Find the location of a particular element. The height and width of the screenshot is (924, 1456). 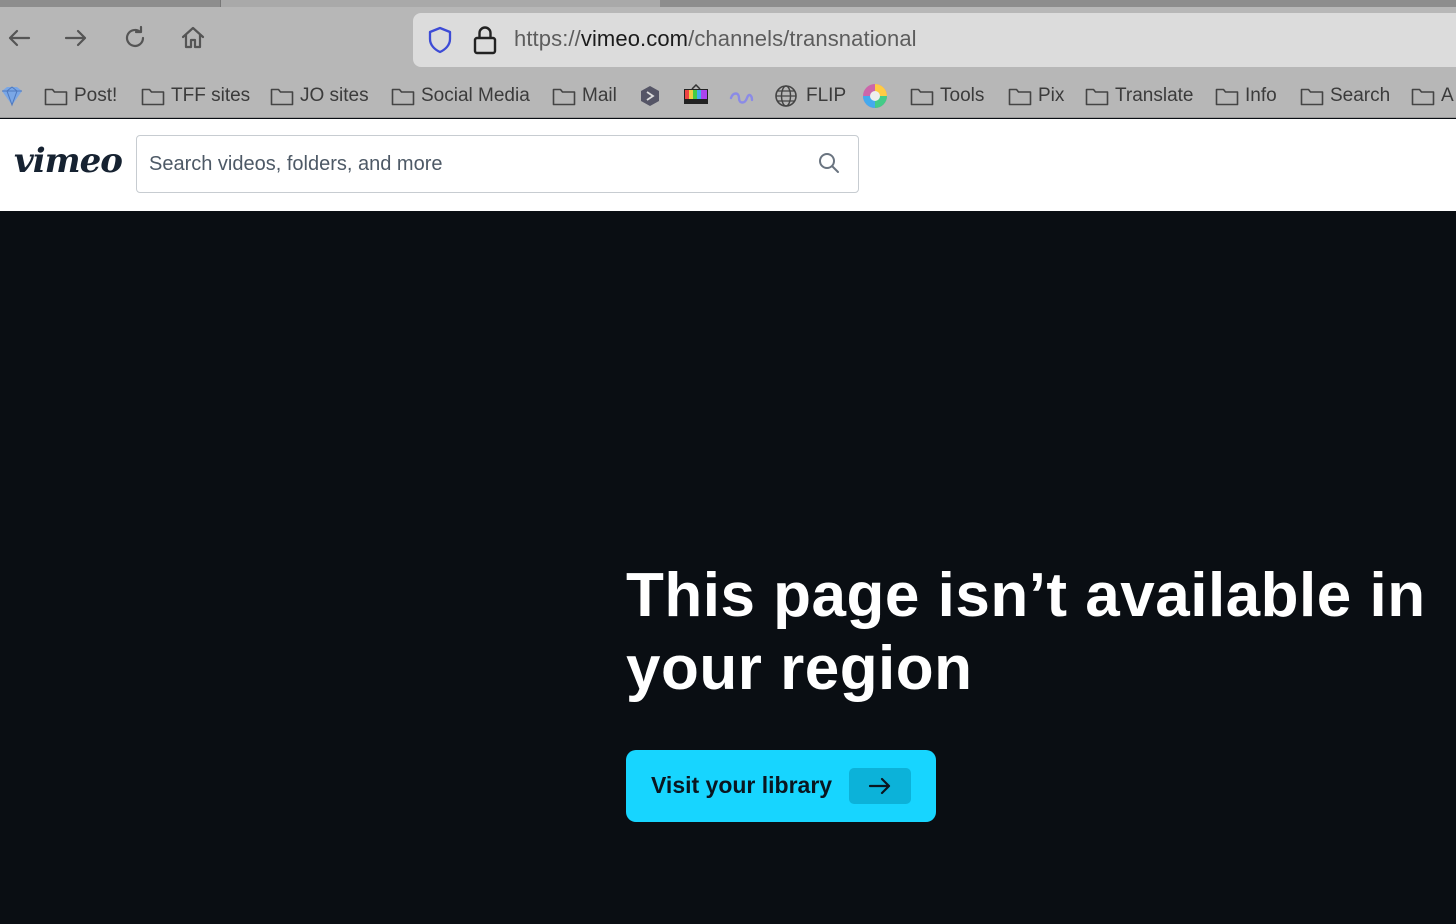

bookmark-label: TFF sites is located at coordinates (211, 95).